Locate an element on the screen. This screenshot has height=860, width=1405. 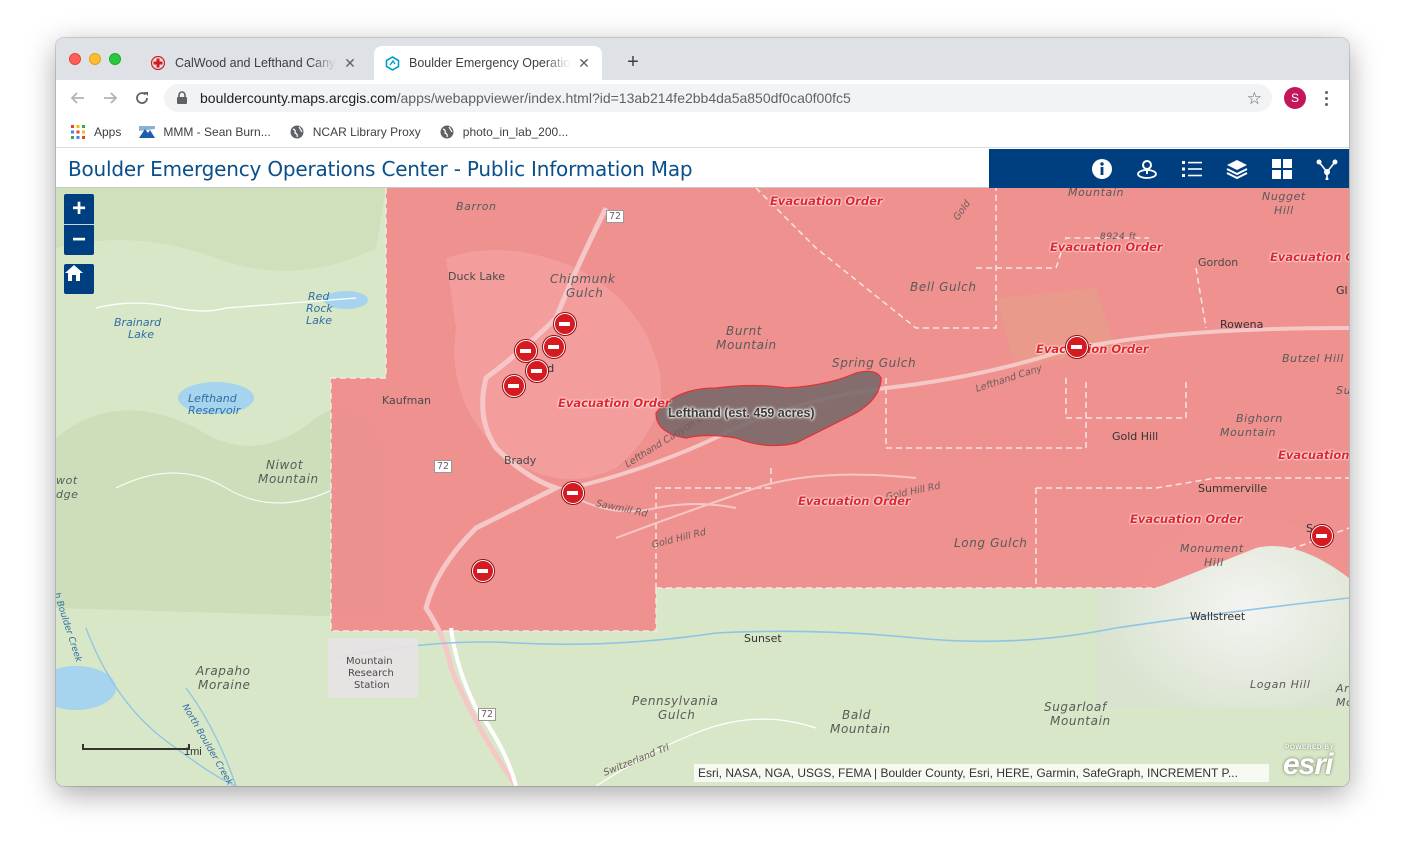
minimize-window-button is located at coordinates (95, 59).